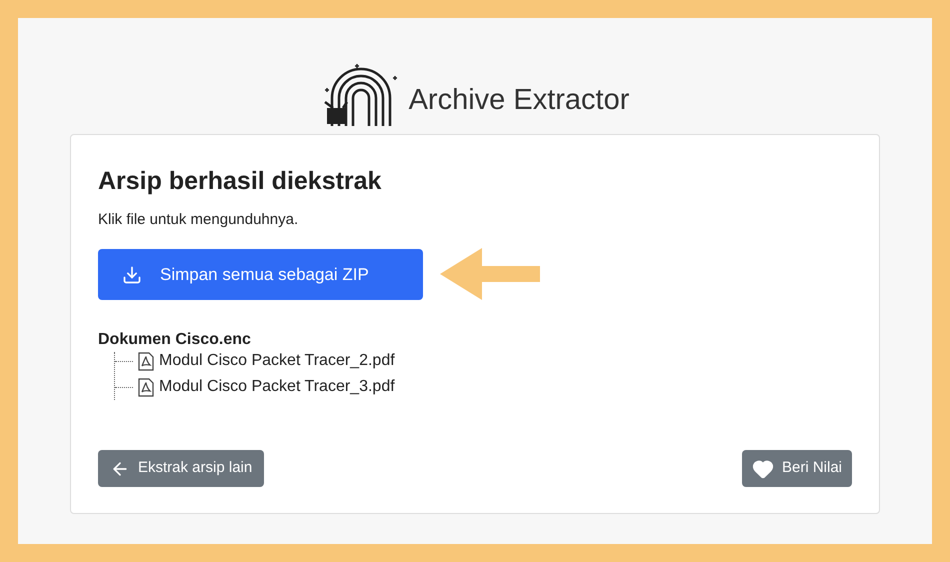  Describe the element at coordinates (797, 468) in the screenshot. I see `rate-button: Beri Nilai` at that location.